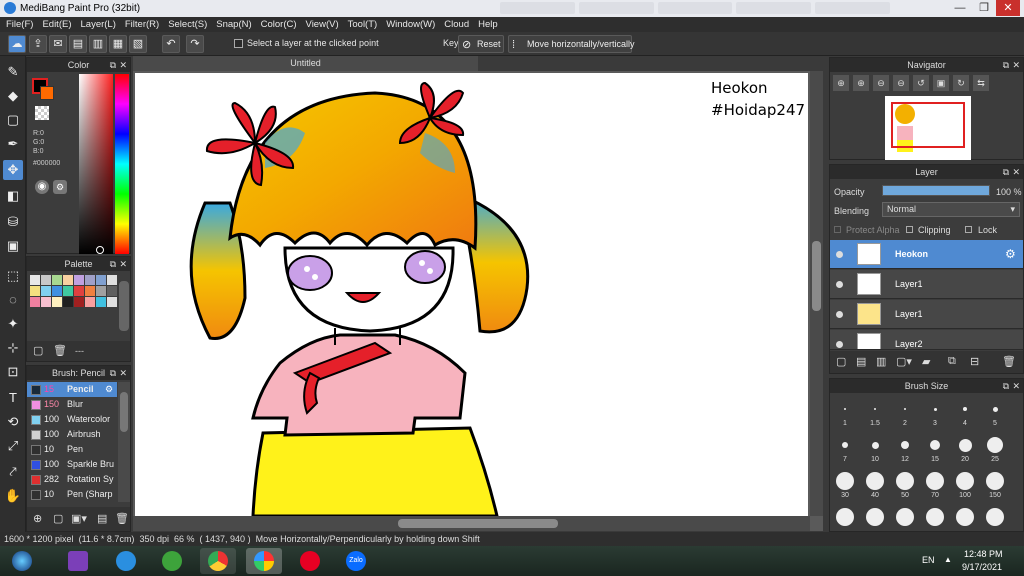  What do you see at coordinates (13, 300) in the screenshot?
I see `lasso-tool-icon: ◌` at bounding box center [13, 300].